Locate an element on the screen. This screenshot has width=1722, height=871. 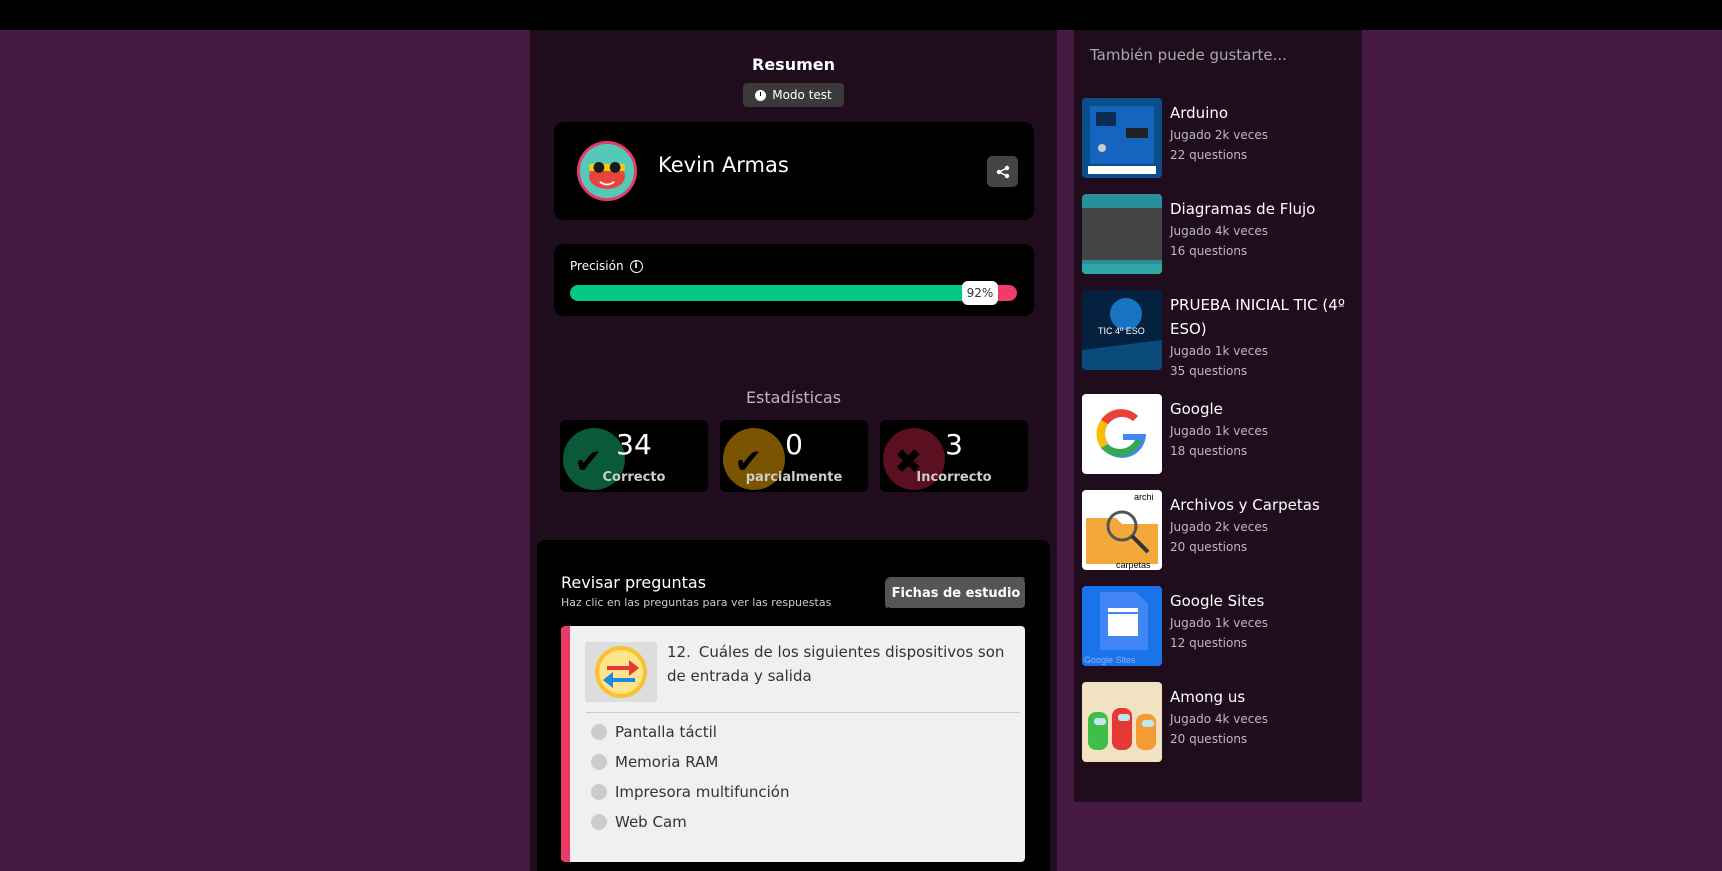
stat-correct-value: 34 is located at coordinates (634, 444).